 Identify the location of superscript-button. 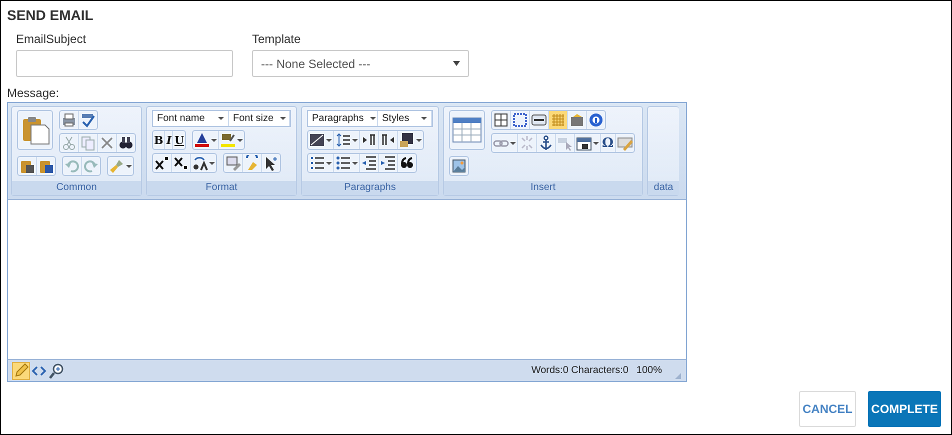
(162, 163).